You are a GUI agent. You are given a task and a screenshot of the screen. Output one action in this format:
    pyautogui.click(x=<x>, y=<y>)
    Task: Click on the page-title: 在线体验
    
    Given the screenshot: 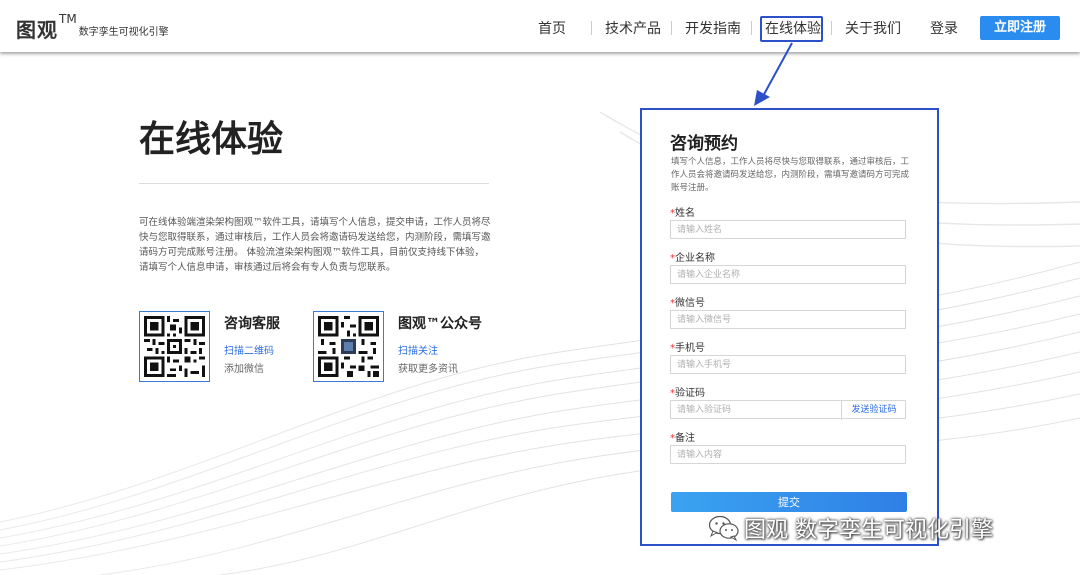 What is the action you would take?
    pyautogui.click(x=211, y=139)
    